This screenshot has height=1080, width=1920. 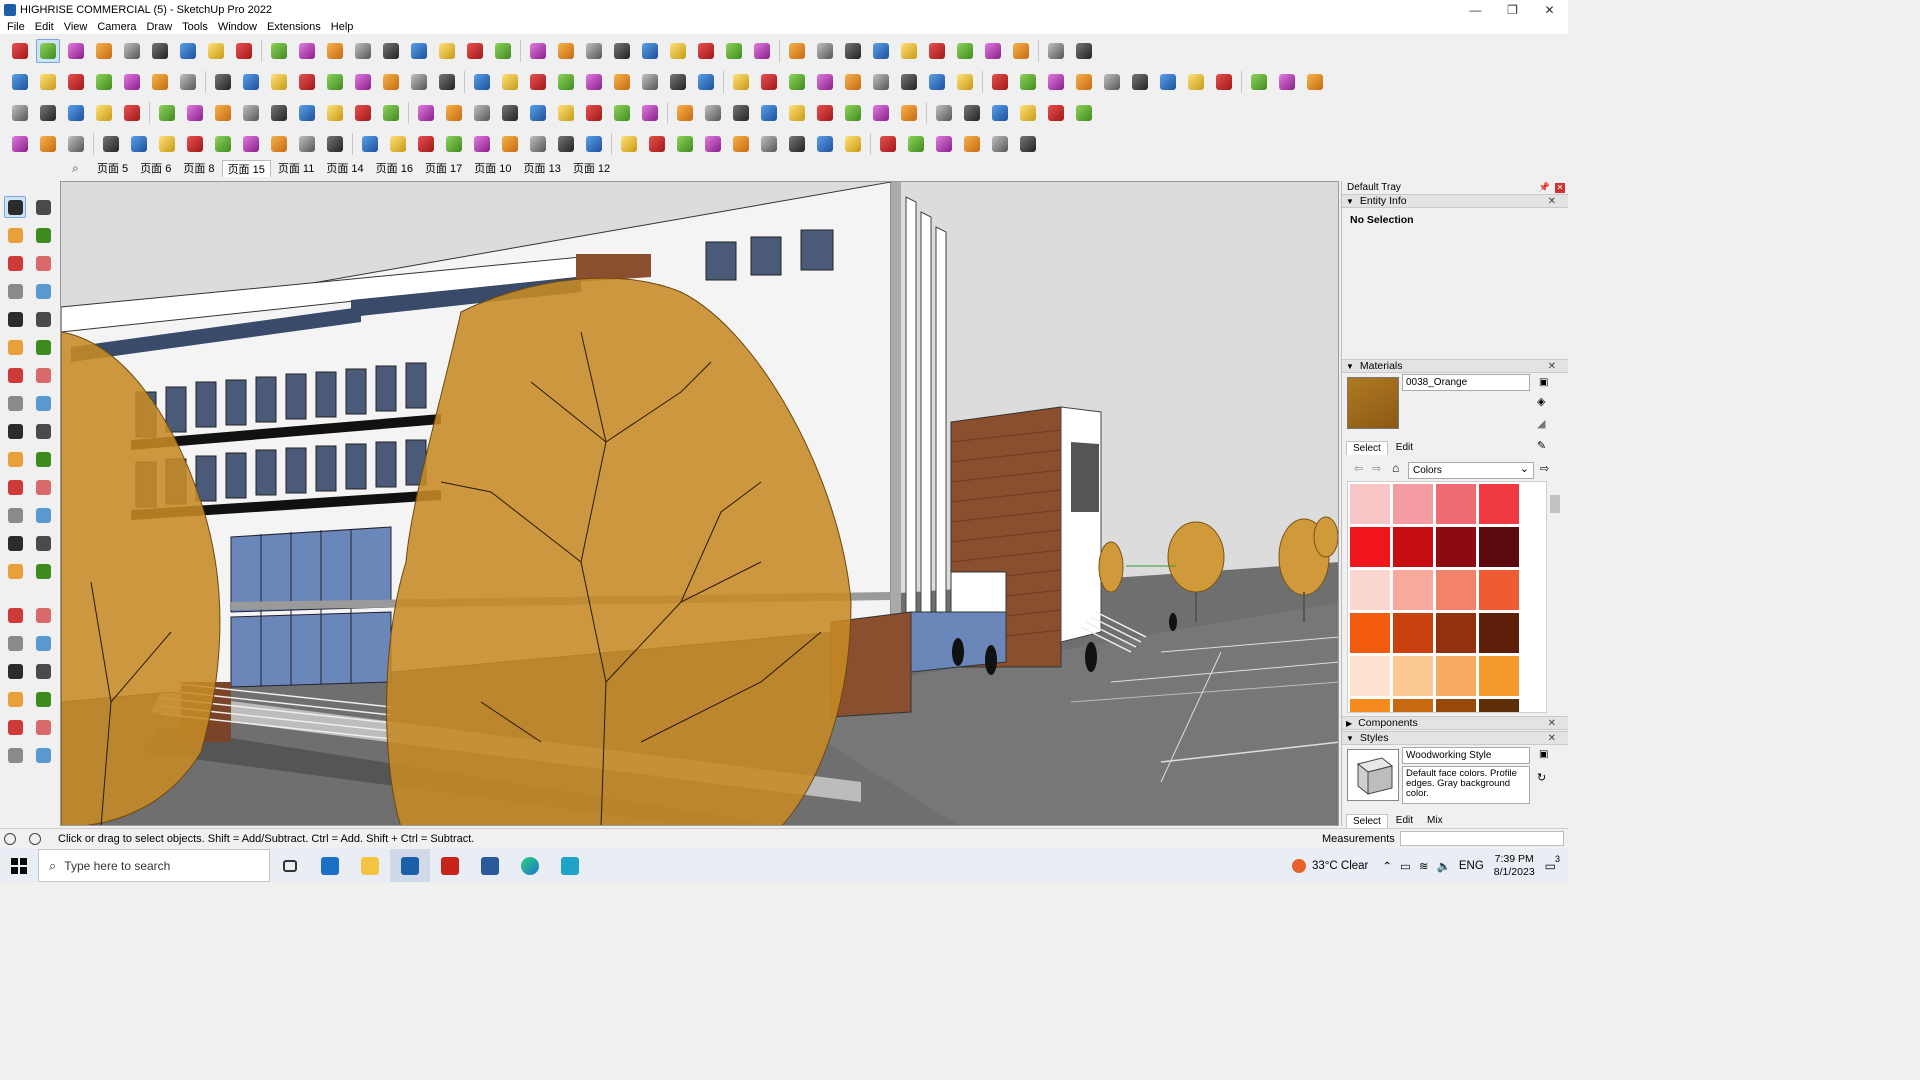 What do you see at coordinates (155, 168) in the screenshot?
I see `scene-tab: 页面 6` at bounding box center [155, 168].